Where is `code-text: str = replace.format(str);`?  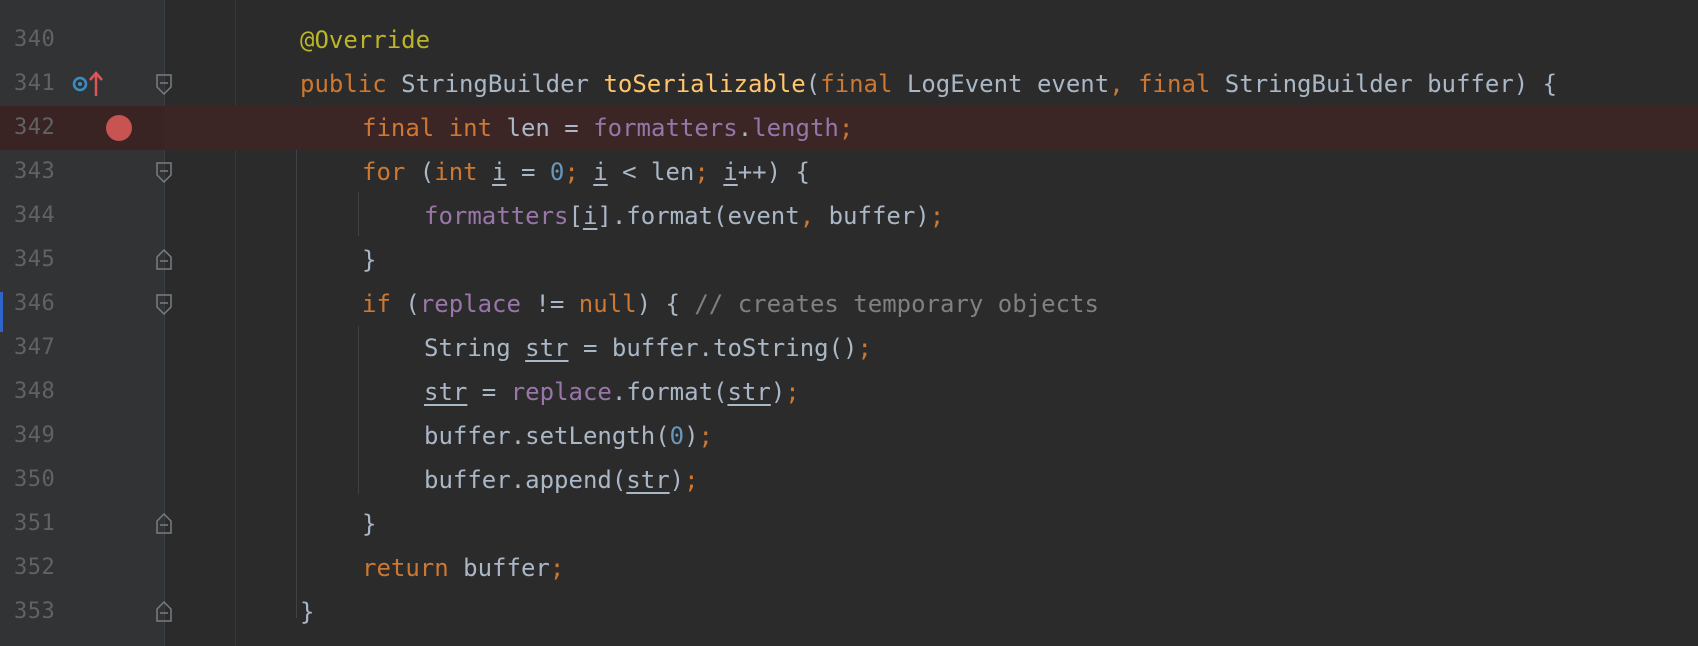 code-text: str = replace.format(str); is located at coordinates (612, 392).